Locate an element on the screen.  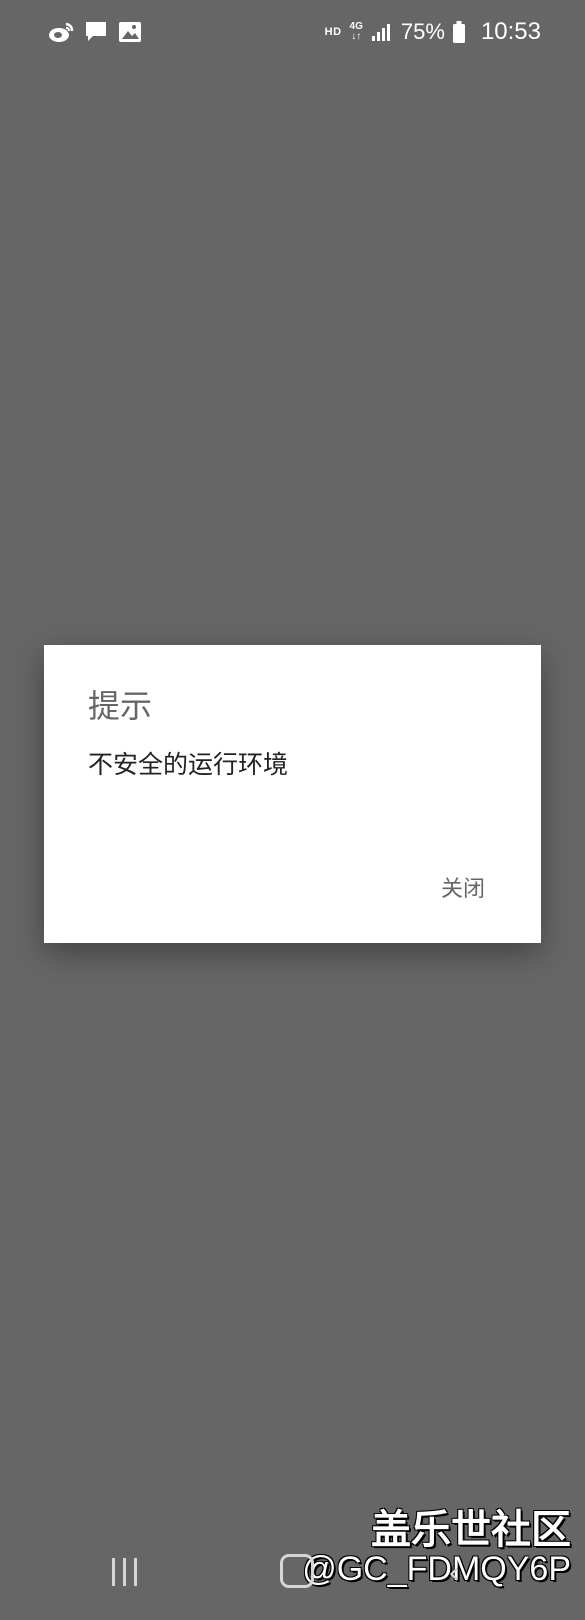
status-clock: 10:53 is located at coordinates (510, 31).